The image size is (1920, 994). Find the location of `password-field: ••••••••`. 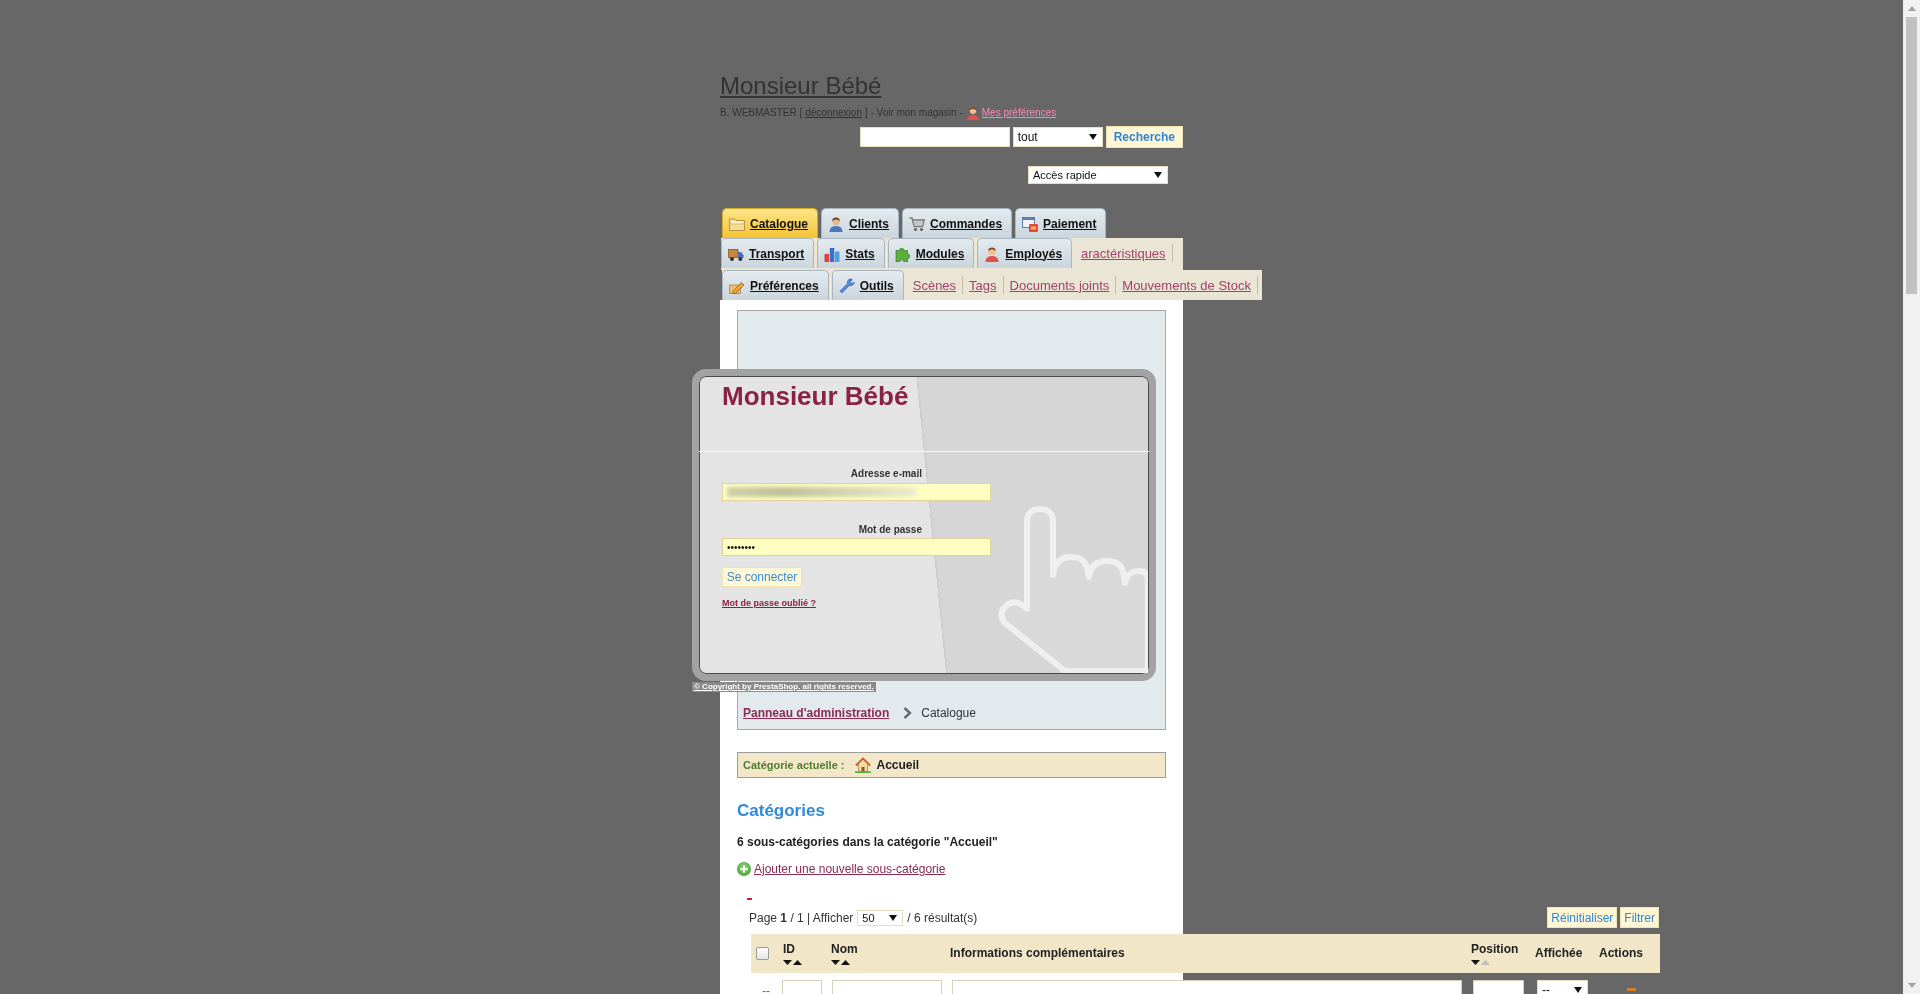

password-field: •••••••• is located at coordinates (856, 547).